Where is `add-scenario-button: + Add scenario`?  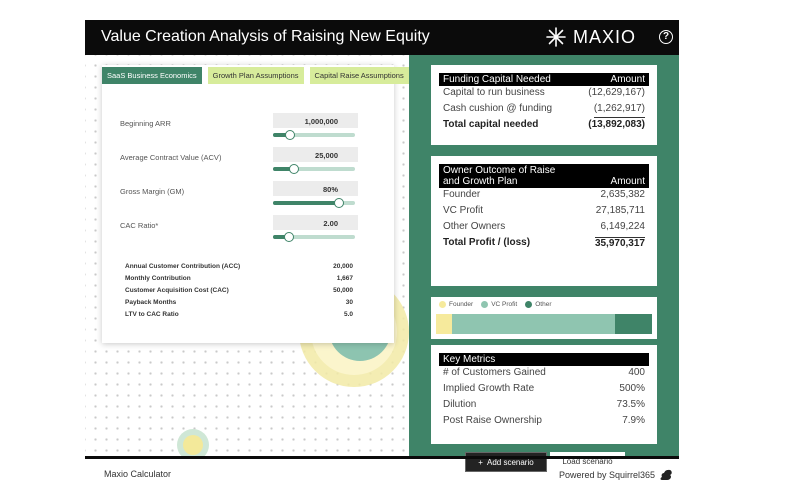 add-scenario-button: + Add scenario is located at coordinates (506, 462).